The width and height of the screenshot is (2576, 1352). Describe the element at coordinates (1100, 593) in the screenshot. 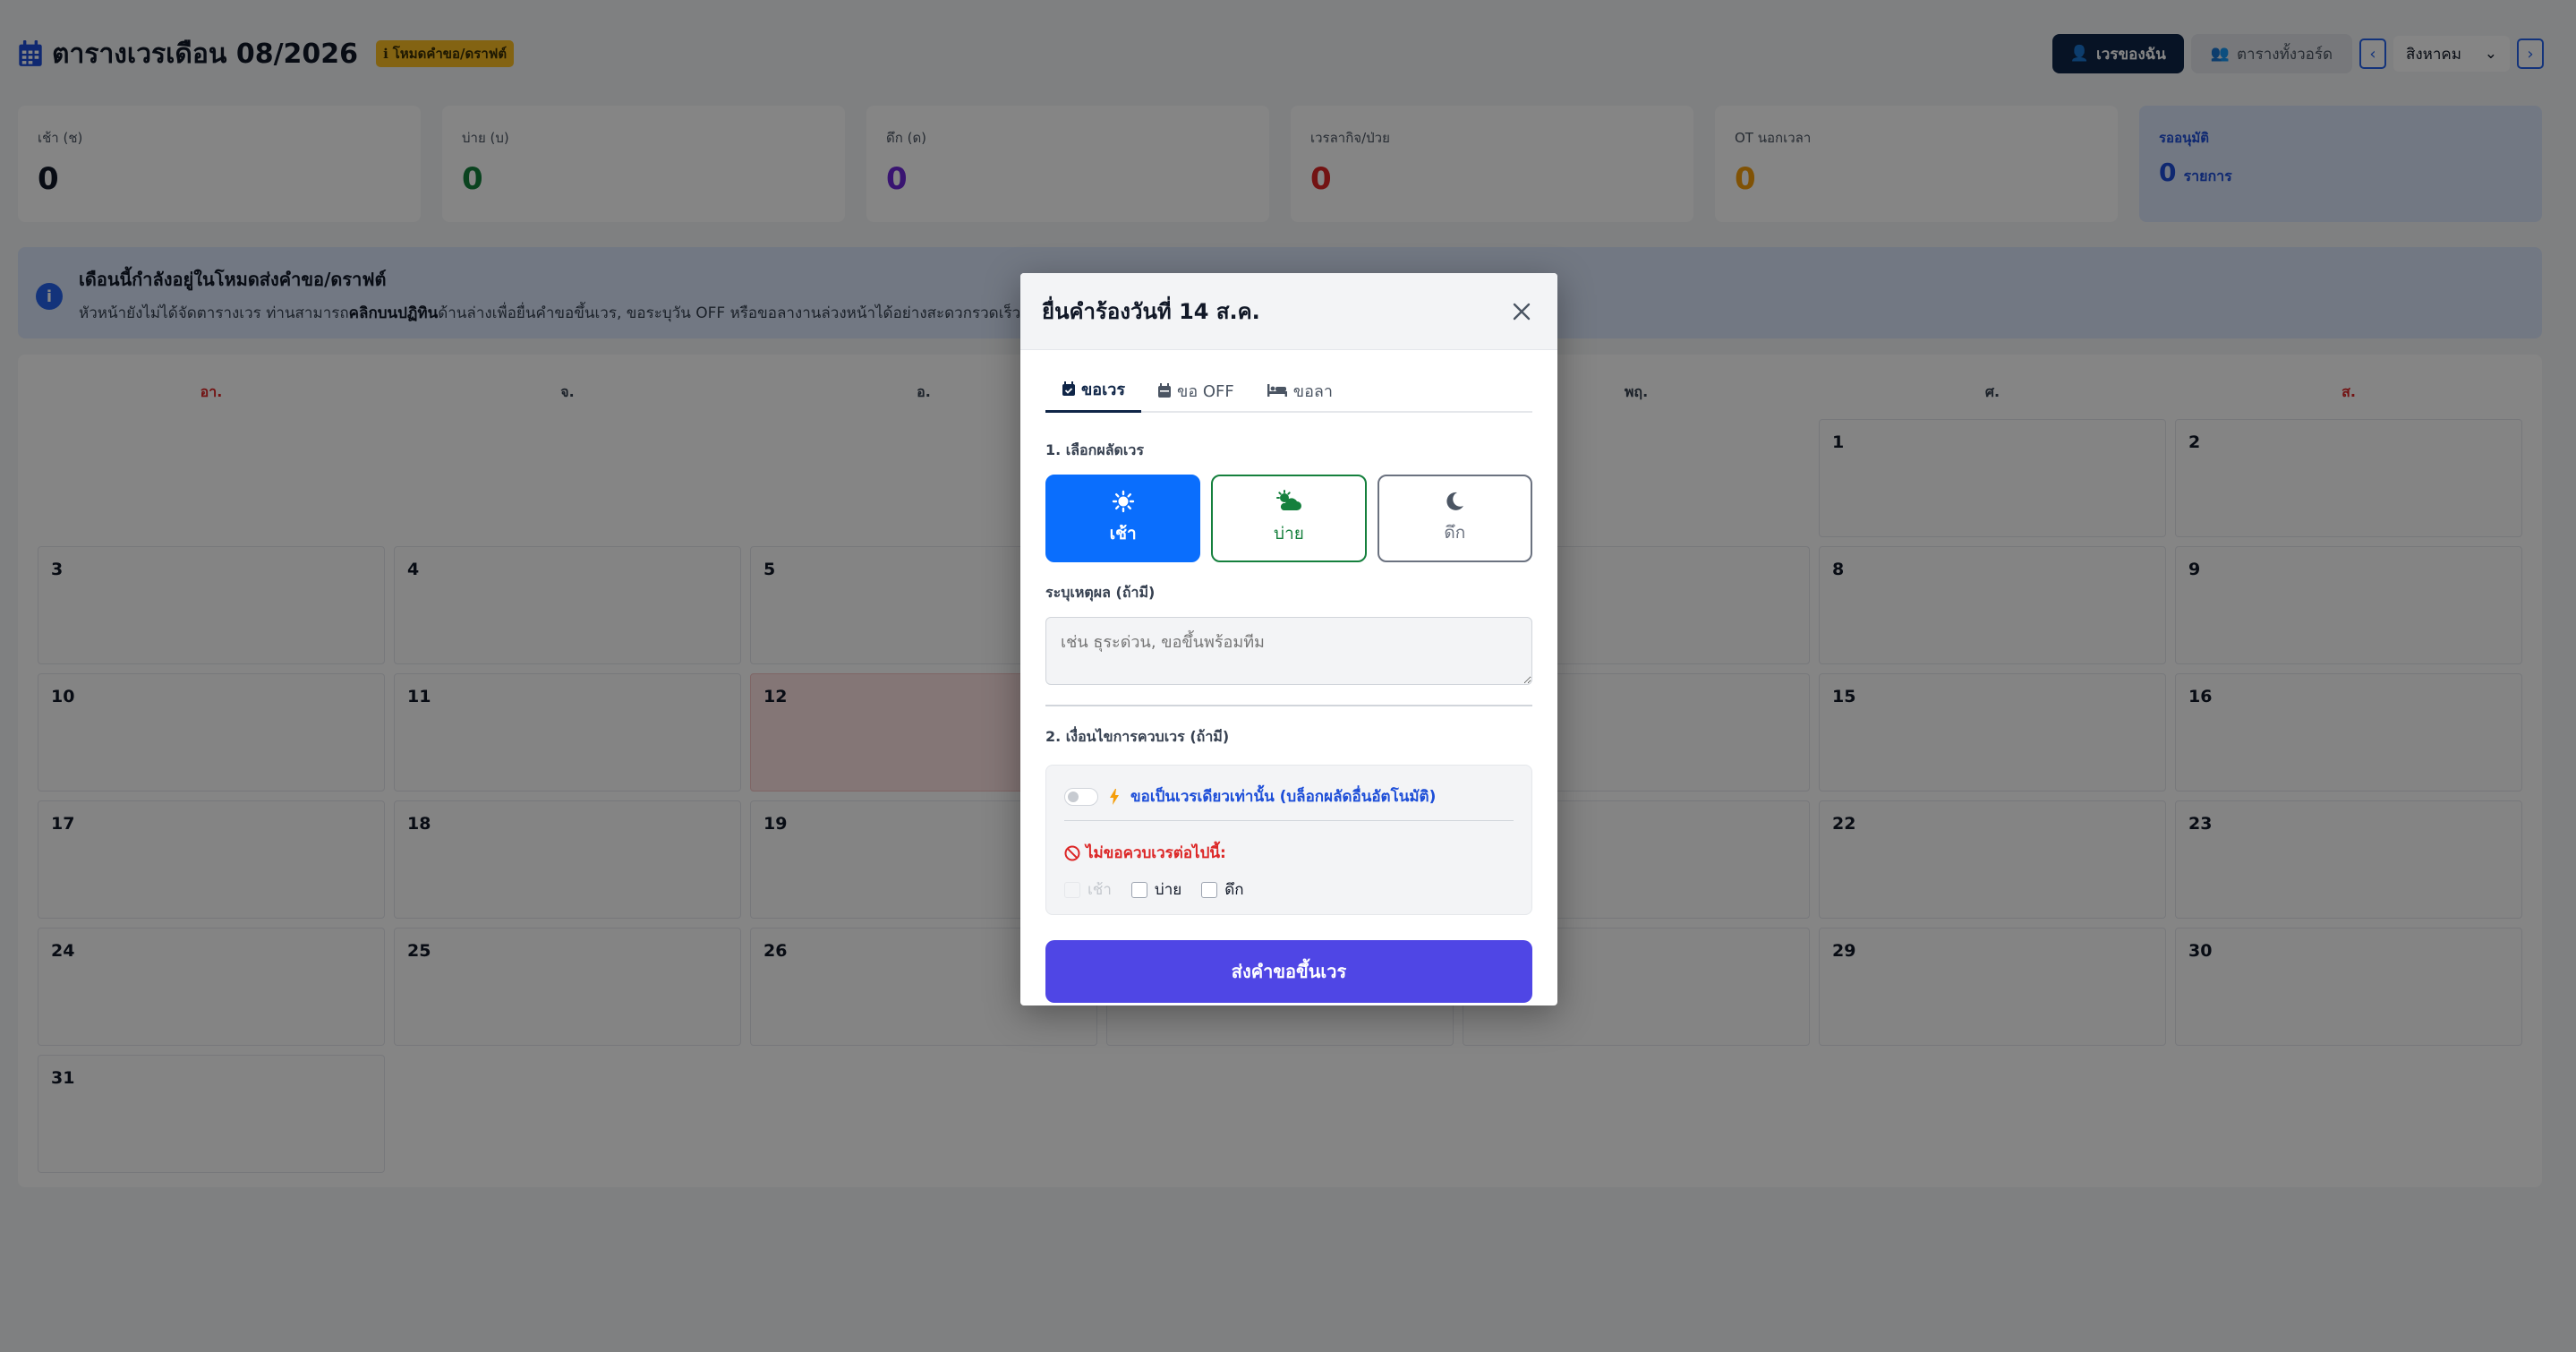

I see `reason-label: ระบุเหตุผล (ถ้ามี)` at that location.